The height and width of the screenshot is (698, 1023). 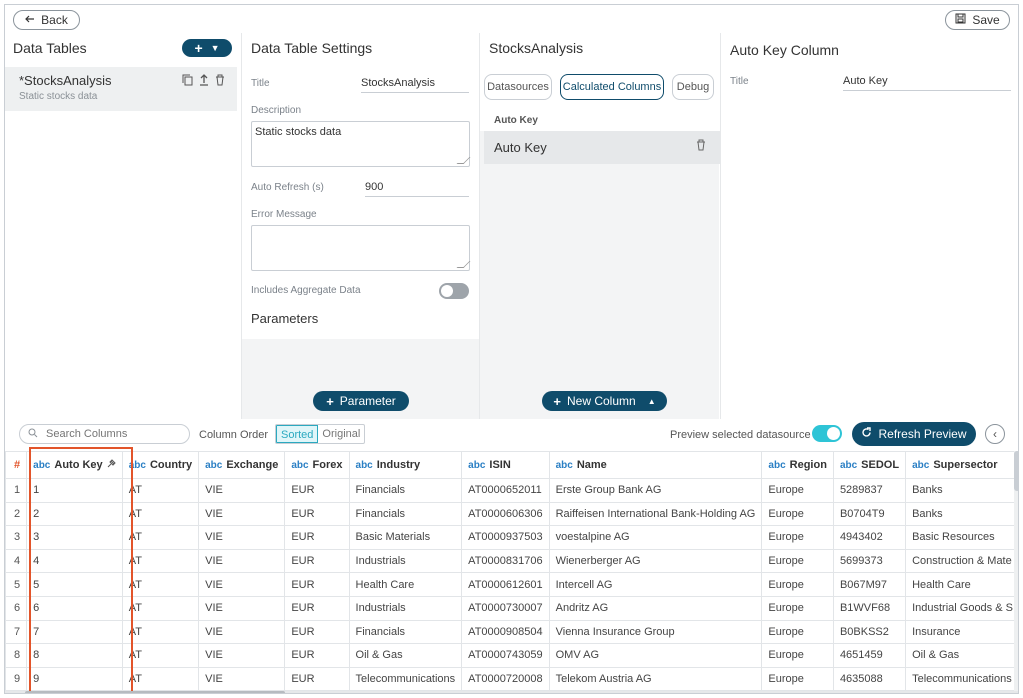 I want to click on collapse-button: ‹, so click(x=995, y=434).